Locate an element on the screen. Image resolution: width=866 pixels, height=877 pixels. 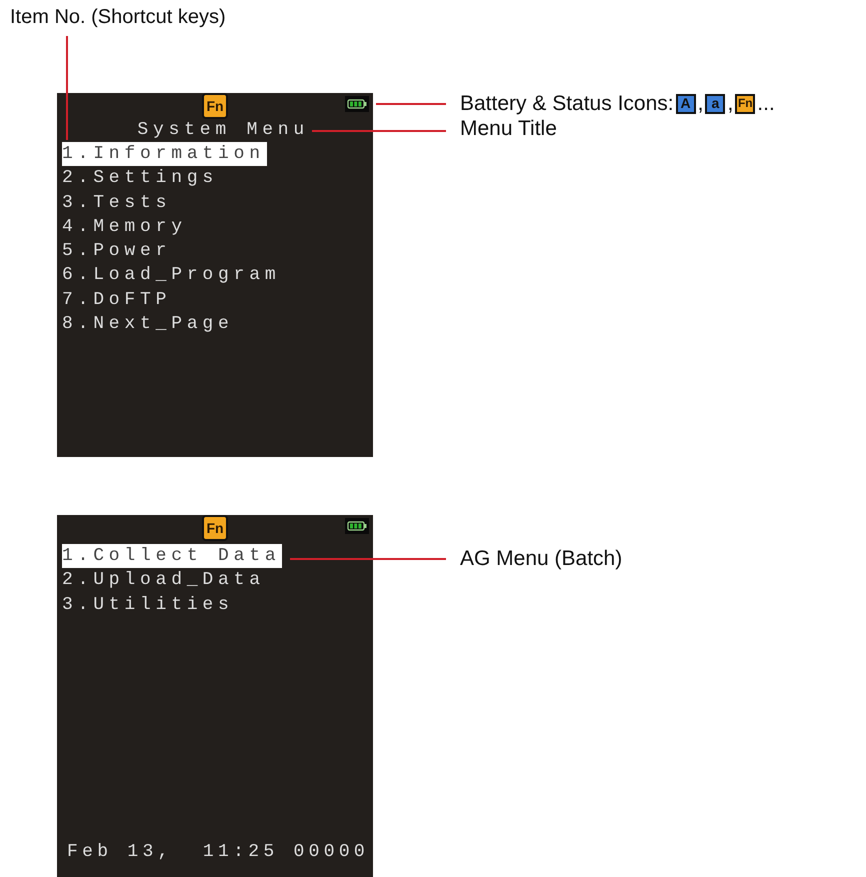
menu-item: 3.Tests is located at coordinates (118, 202).